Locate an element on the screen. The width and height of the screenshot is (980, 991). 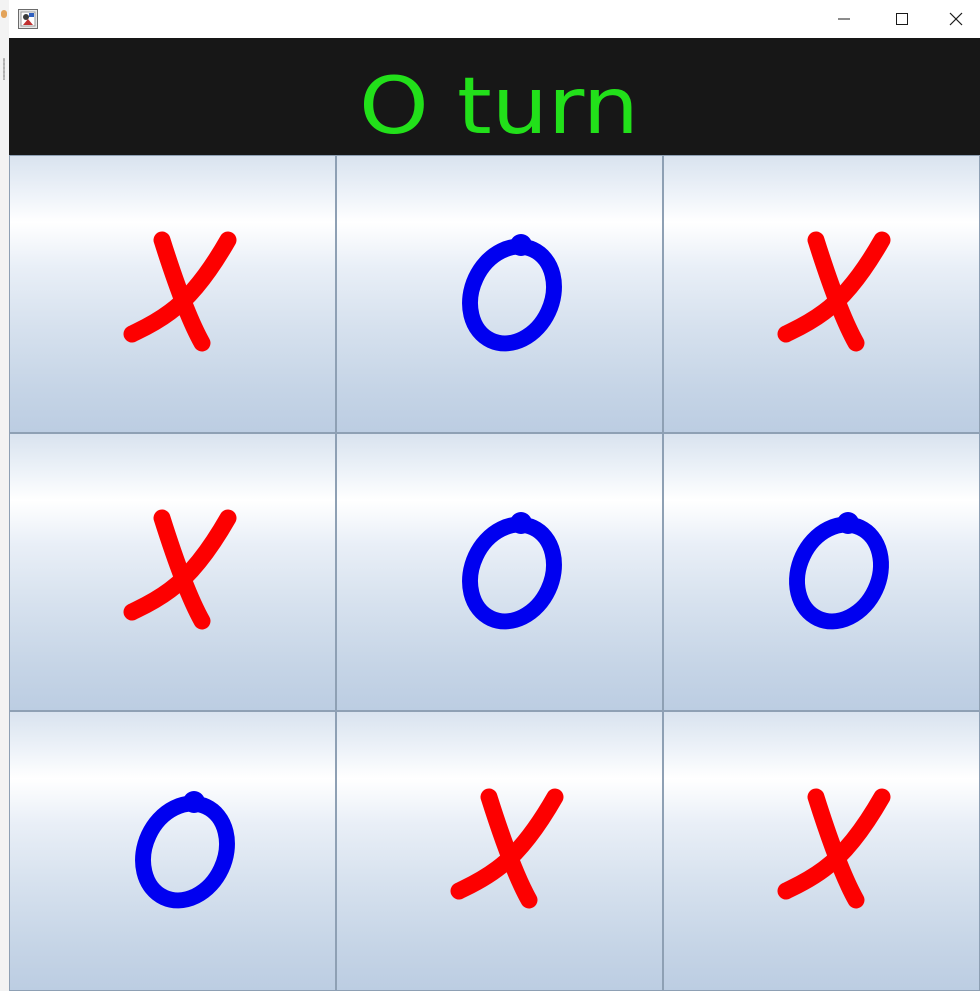
board-cell-r2-c1 is located at coordinates (172, 572).